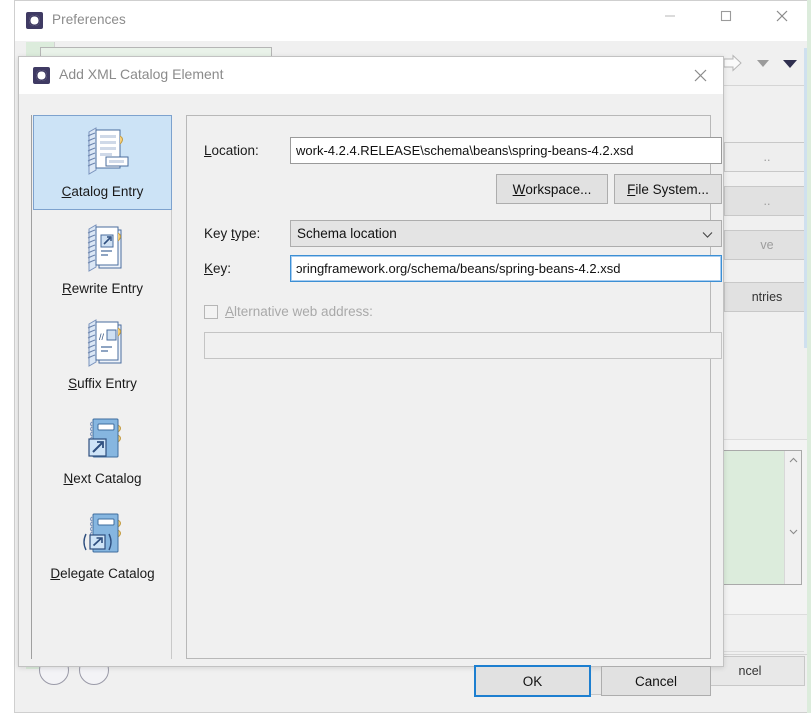 Image resolution: width=811 pixels, height=713 pixels. I want to click on preferences-titlebar: Preferences, so click(412, 21).